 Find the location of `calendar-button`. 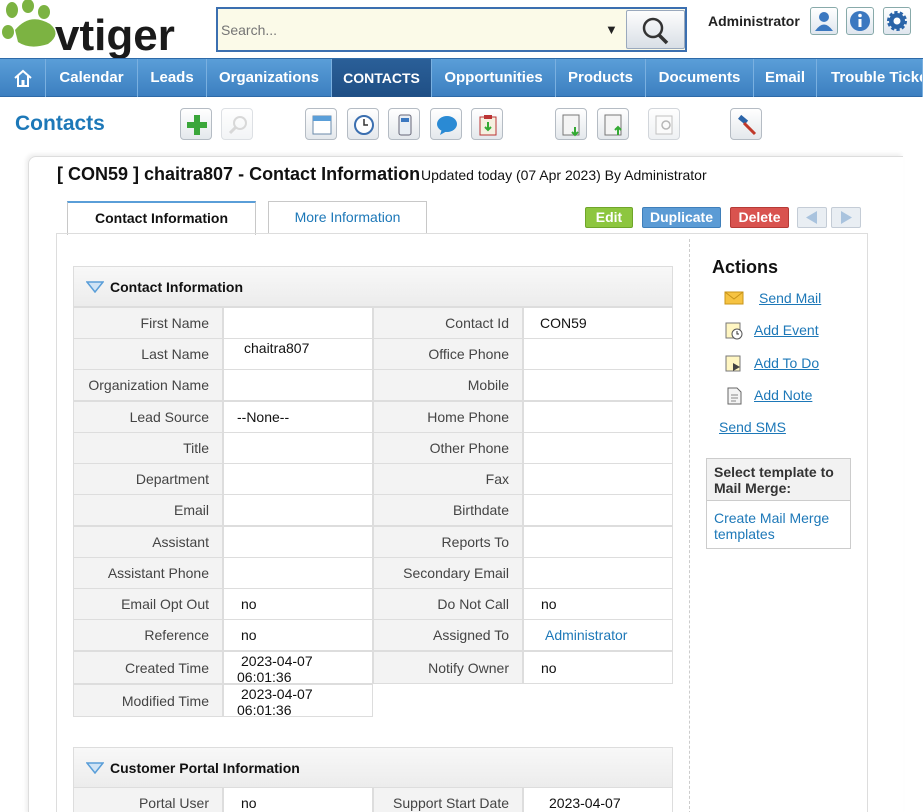

calendar-button is located at coordinates (321, 124).